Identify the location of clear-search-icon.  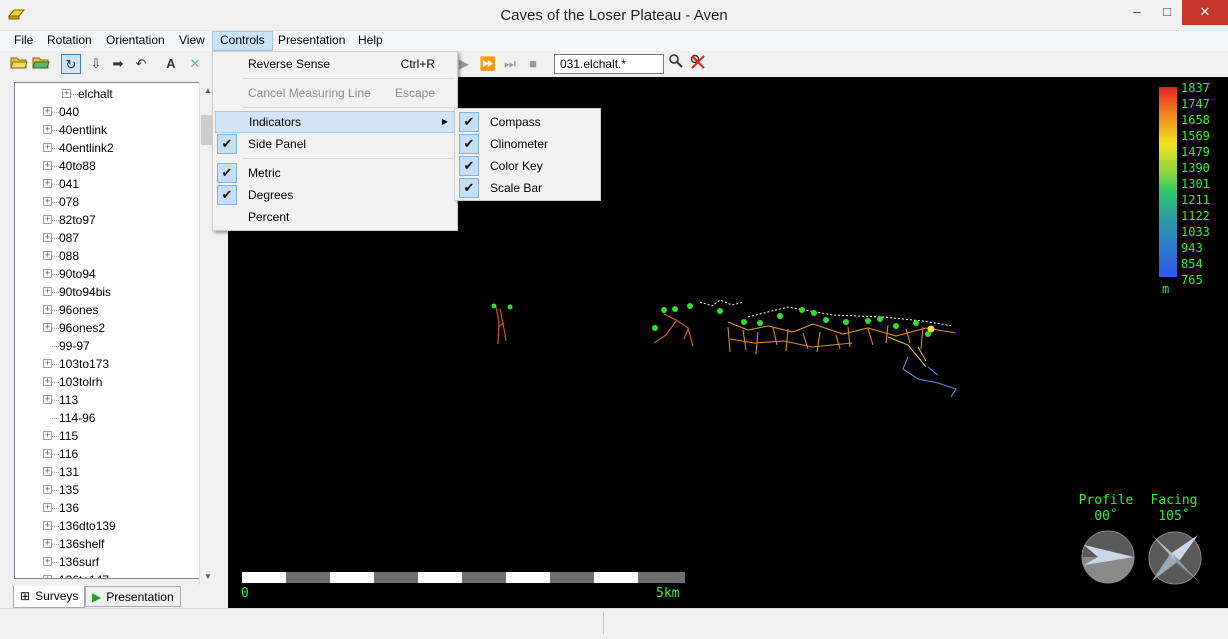
(698, 64).